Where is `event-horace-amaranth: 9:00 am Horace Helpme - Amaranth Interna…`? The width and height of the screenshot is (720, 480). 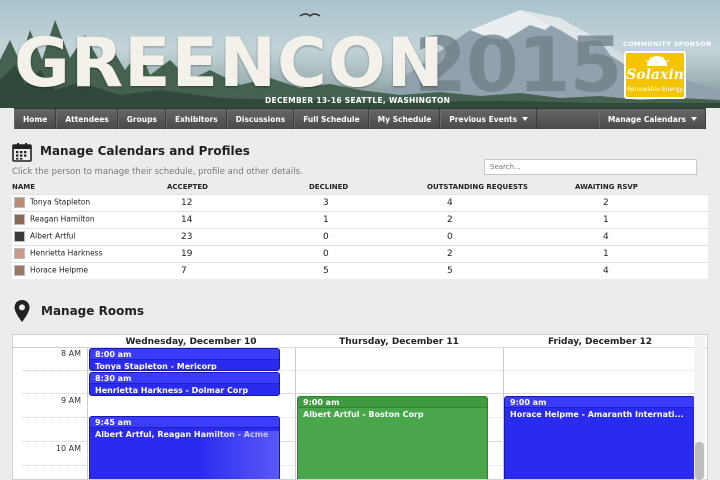
event-horace-amaranth: 9:00 am Horace Helpme - Amaranth Interna… is located at coordinates (599, 437).